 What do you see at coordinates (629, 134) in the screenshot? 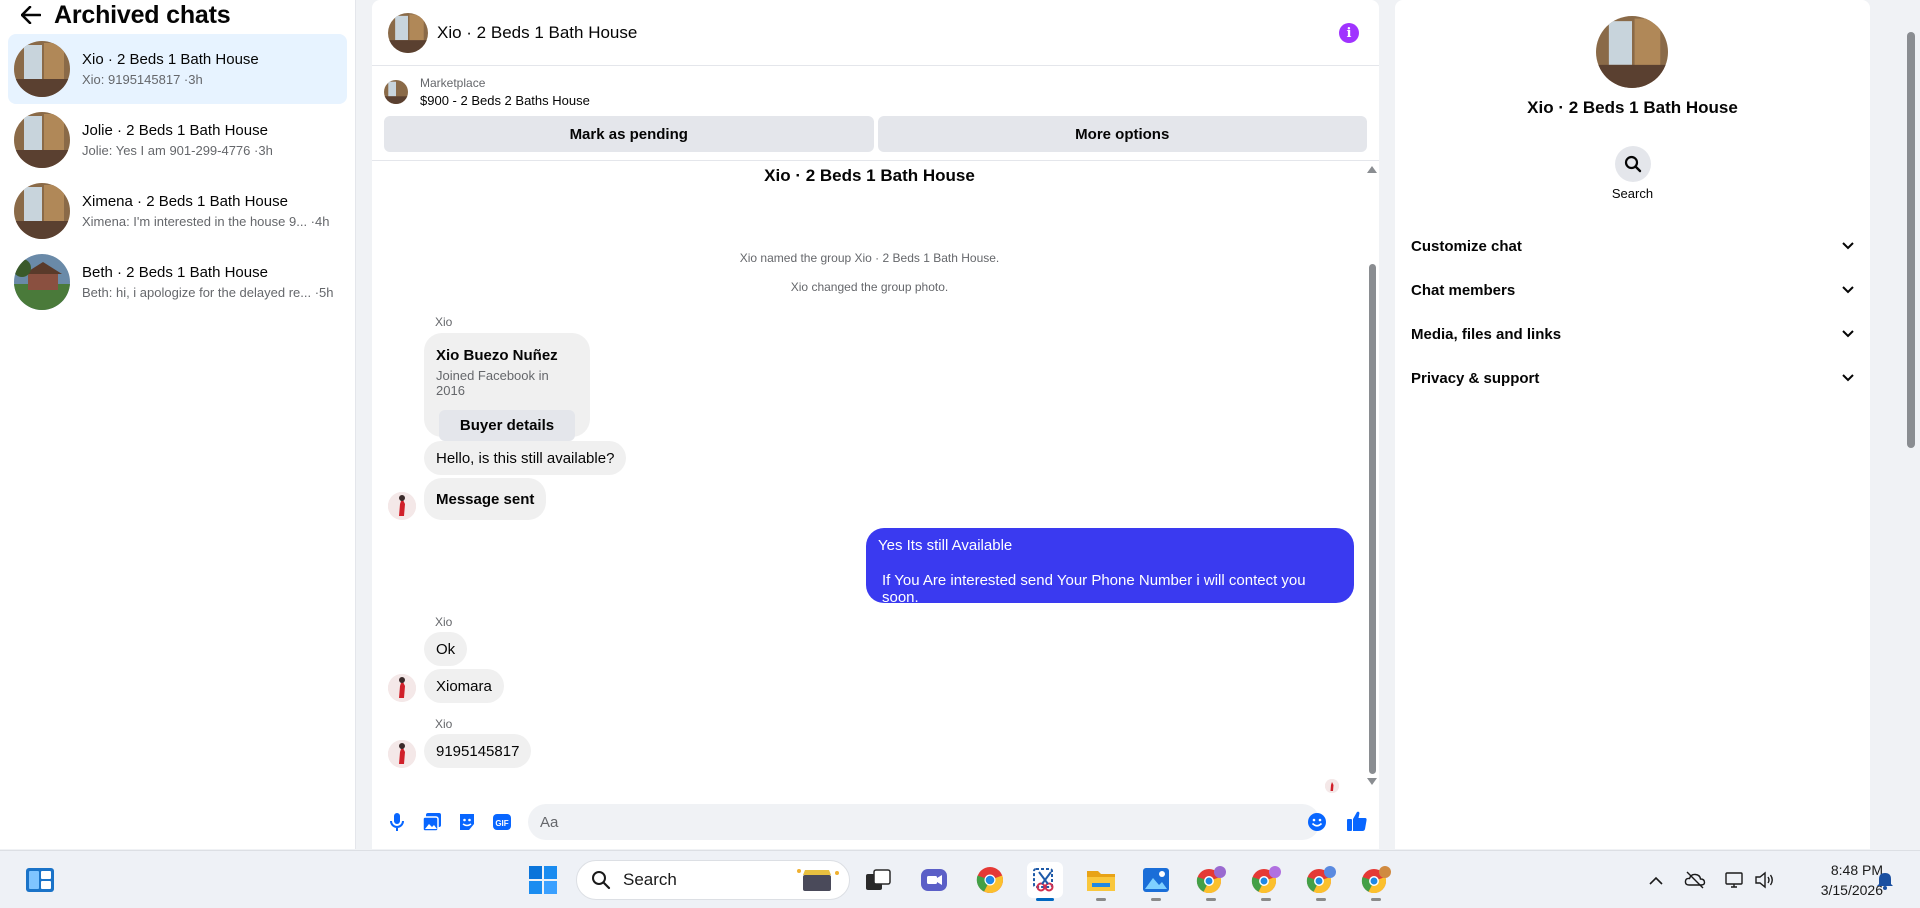
I see `mark-as-pending-button: Mark as pending` at bounding box center [629, 134].